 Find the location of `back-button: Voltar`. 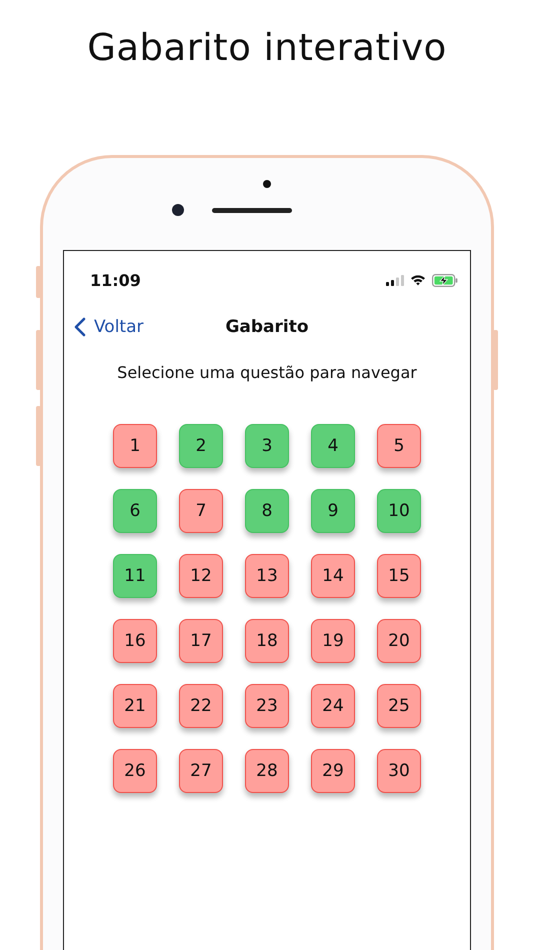

back-button: Voltar is located at coordinates (109, 327).